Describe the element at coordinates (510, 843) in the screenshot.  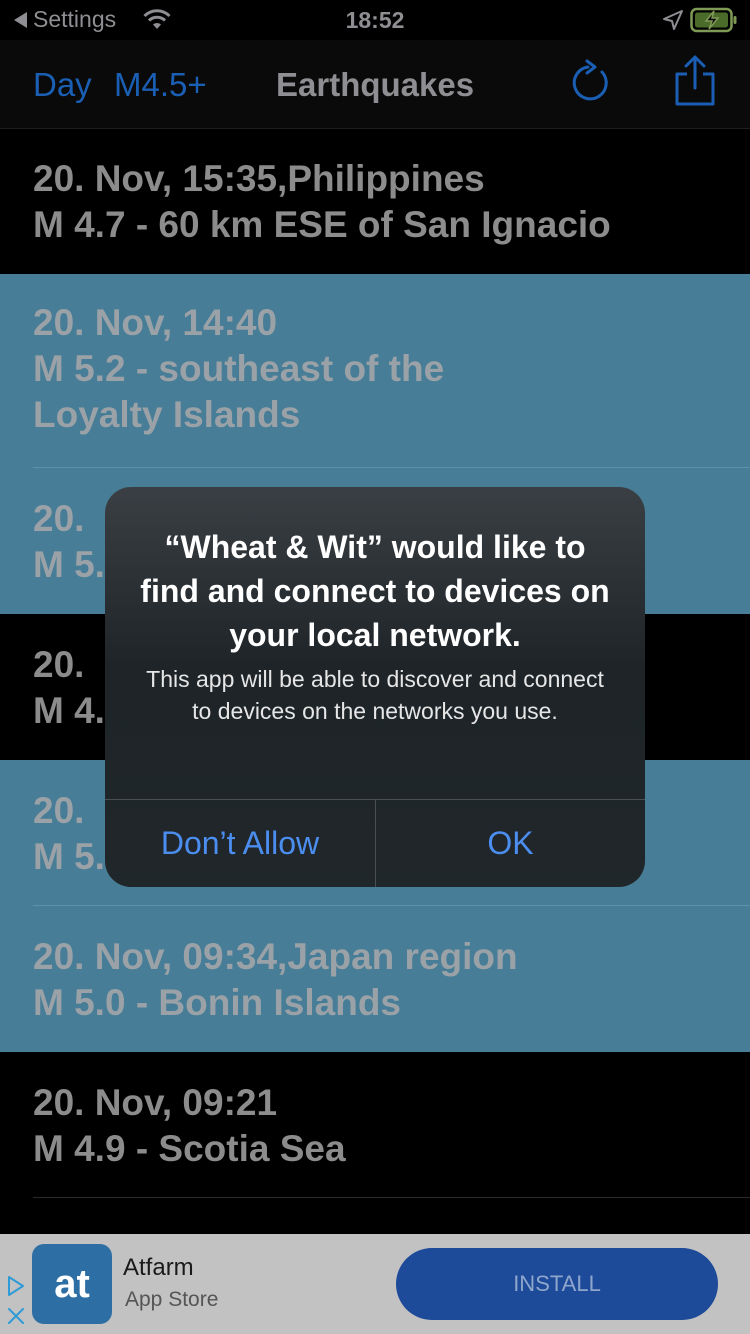
I see `ok-button: OK` at that location.